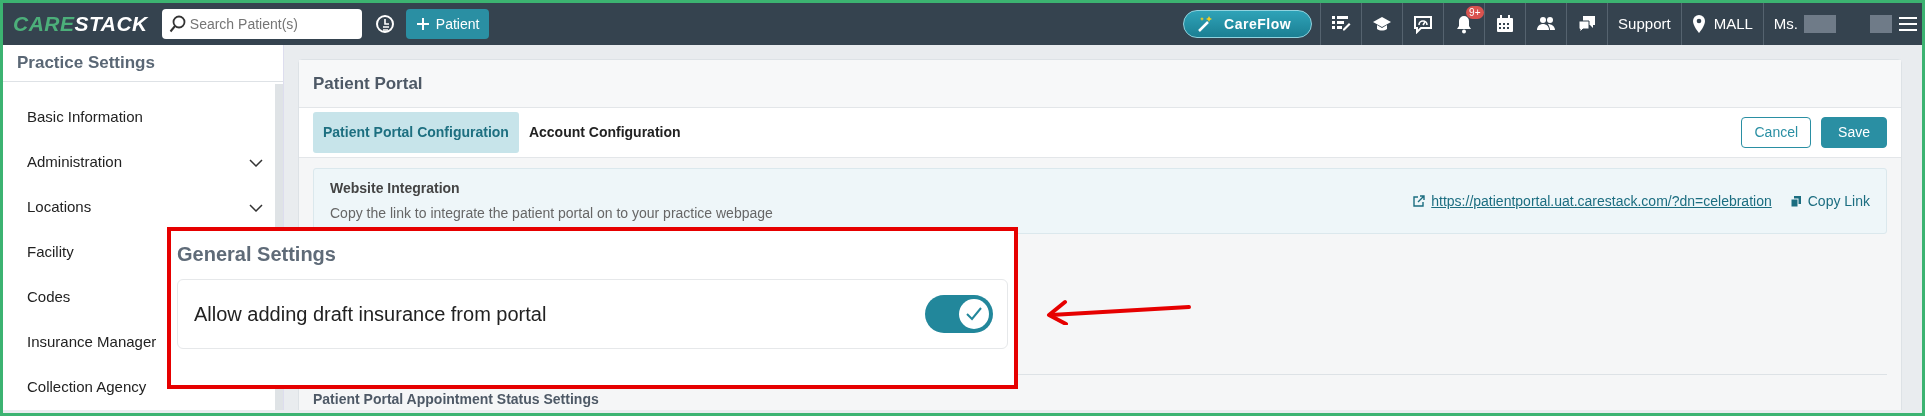 The height and width of the screenshot is (416, 1925). Describe the element at coordinates (1785, 24) in the screenshot. I see `user-name: Ms.` at that location.